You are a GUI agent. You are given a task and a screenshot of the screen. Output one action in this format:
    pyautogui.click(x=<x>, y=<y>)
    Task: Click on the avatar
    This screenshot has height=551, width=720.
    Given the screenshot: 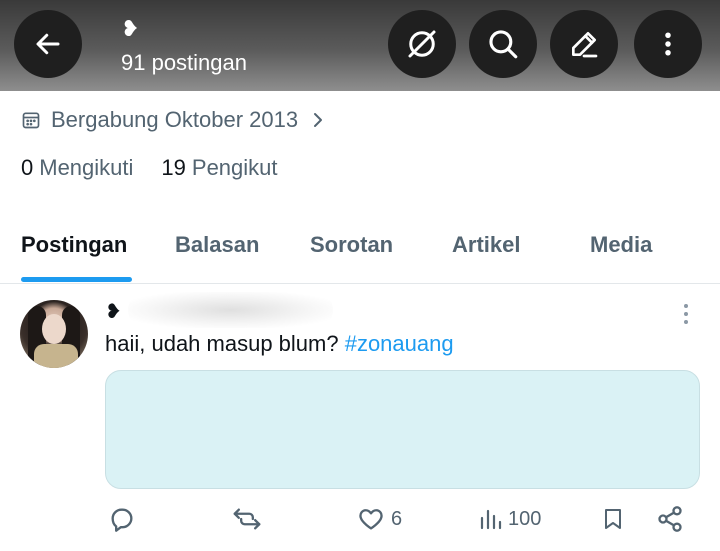 What is the action you would take?
    pyautogui.click(x=54, y=334)
    